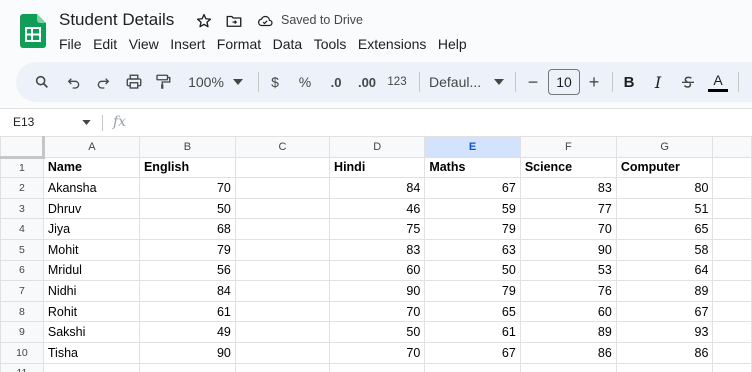  What do you see at coordinates (568, 208) in the screenshot?
I see `cell: 77` at bounding box center [568, 208].